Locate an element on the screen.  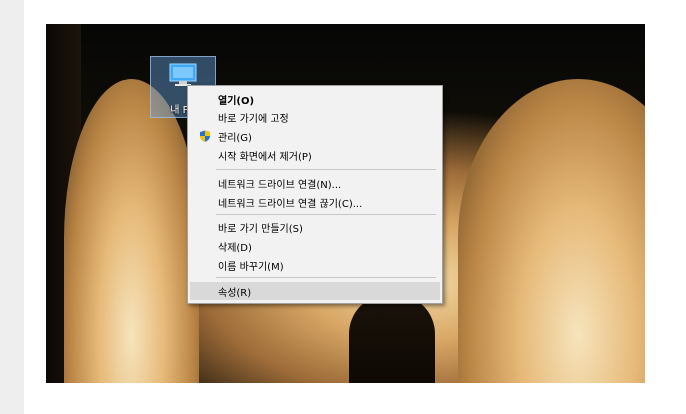
menu-item-properties: 속성(R) is located at coordinates (315, 291).